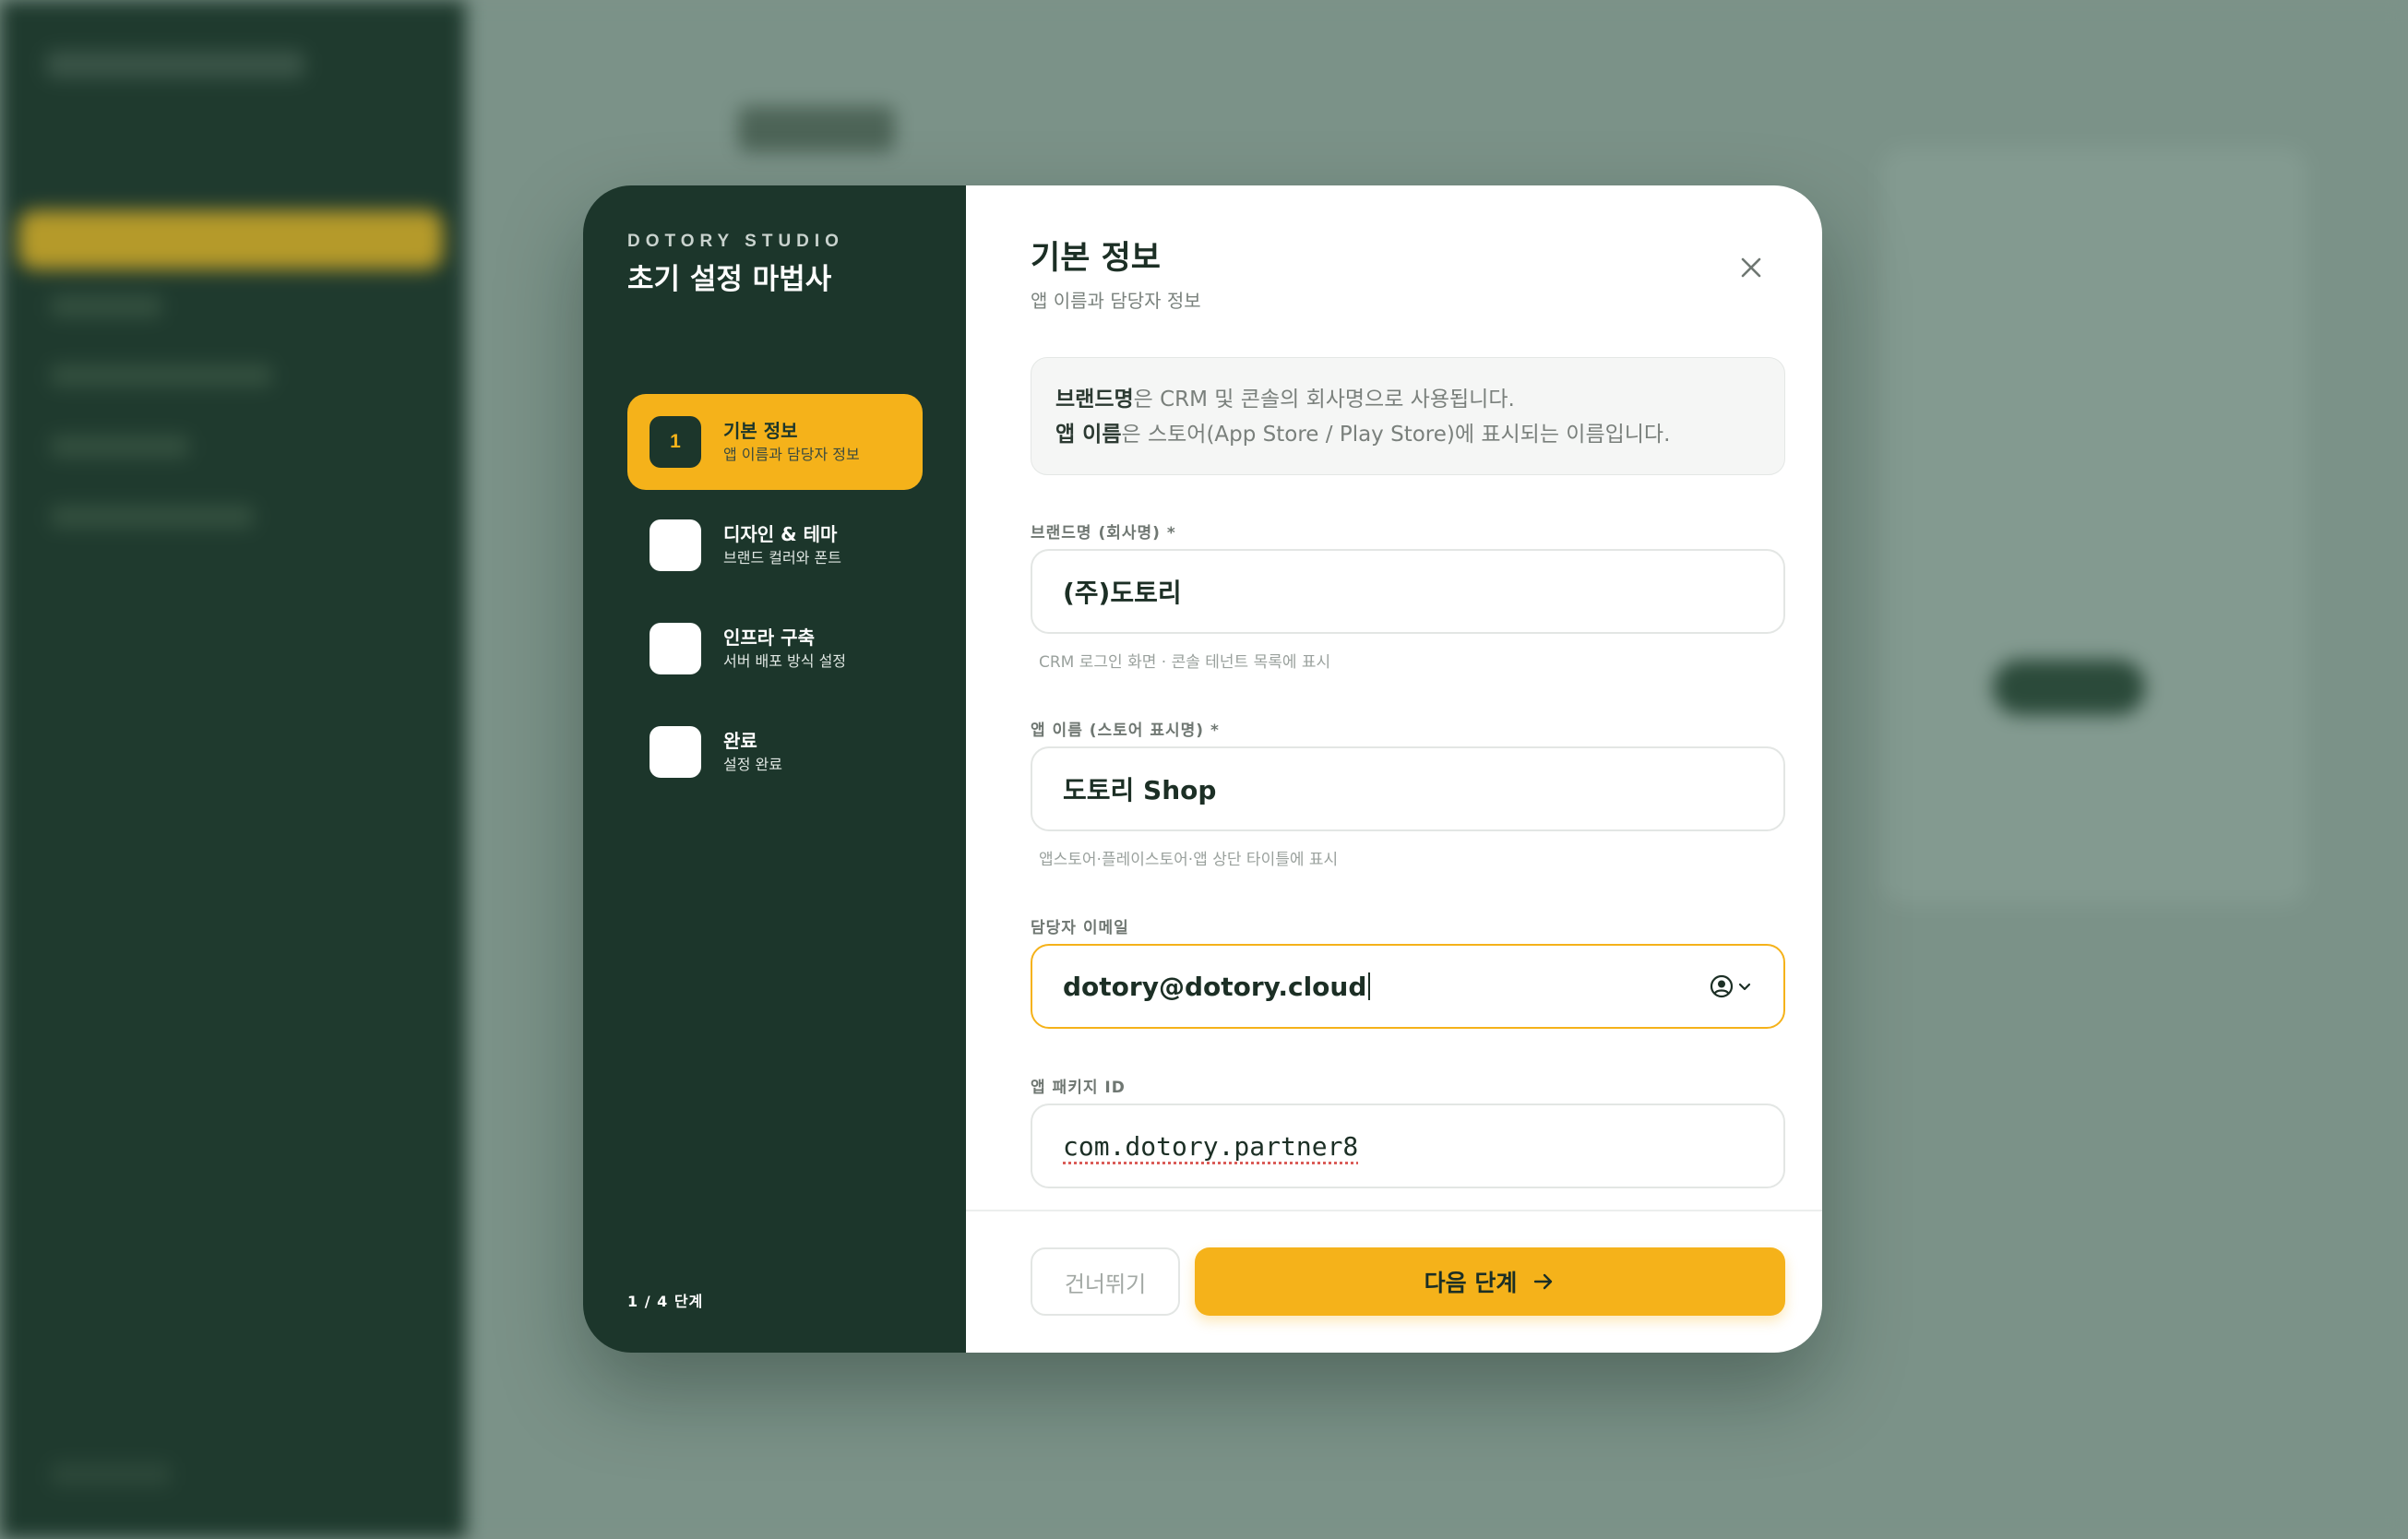 Image resolution: width=2408 pixels, height=1539 pixels. What do you see at coordinates (1285, 400) in the screenshot?
I see `info-line-brand: 브랜드명은 CRM 및 콘솔의 회사명으로 사용됩니다.` at bounding box center [1285, 400].